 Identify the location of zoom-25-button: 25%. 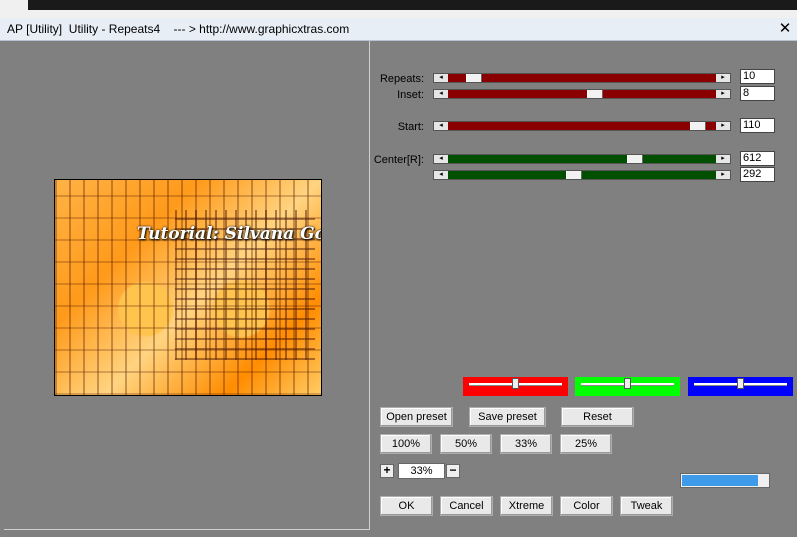
(586, 444).